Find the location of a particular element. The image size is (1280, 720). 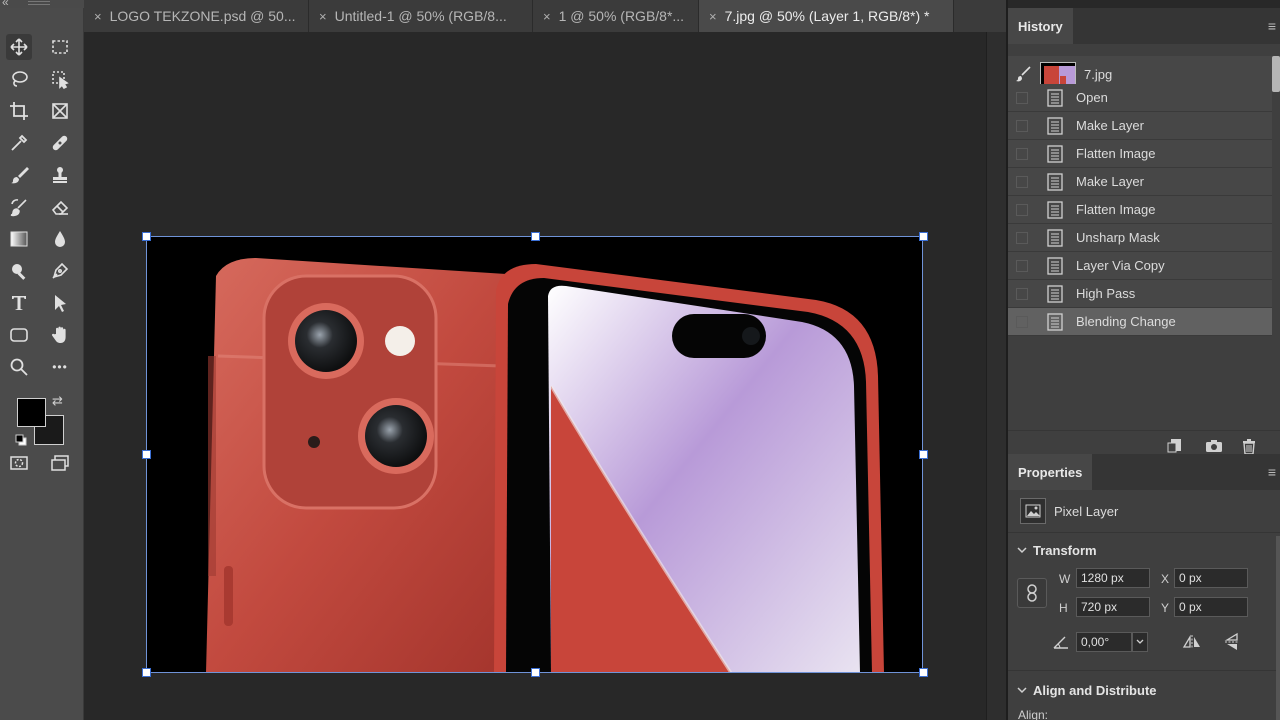

transform-handle-middle-left is located at coordinates (146, 454).